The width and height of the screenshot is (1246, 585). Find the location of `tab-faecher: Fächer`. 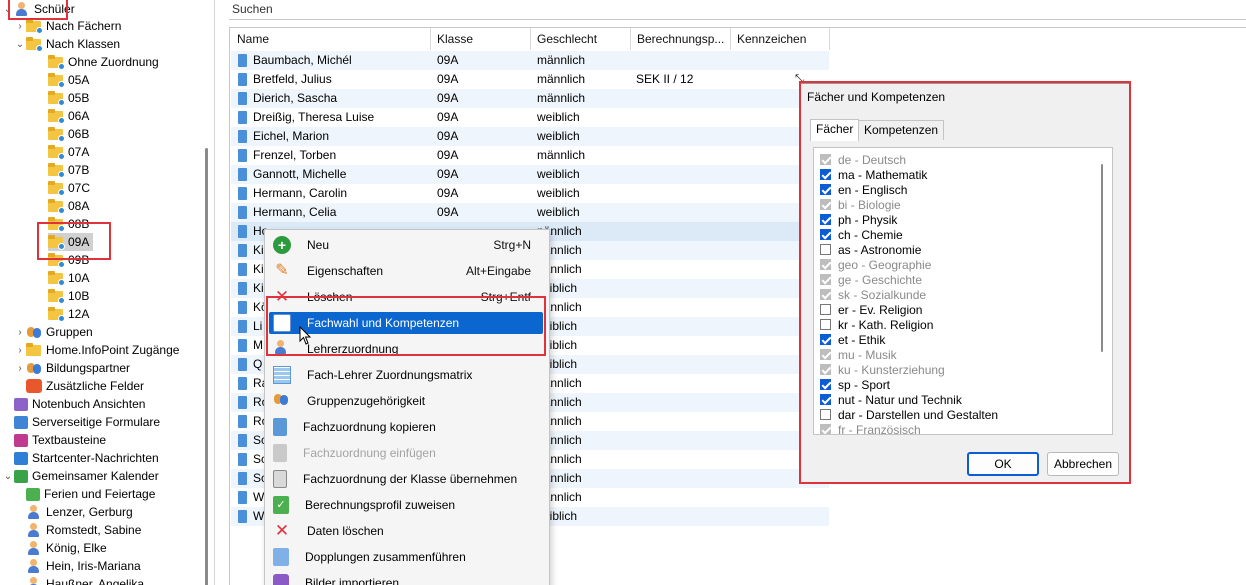

tab-faecher: Fächer is located at coordinates (835, 130).